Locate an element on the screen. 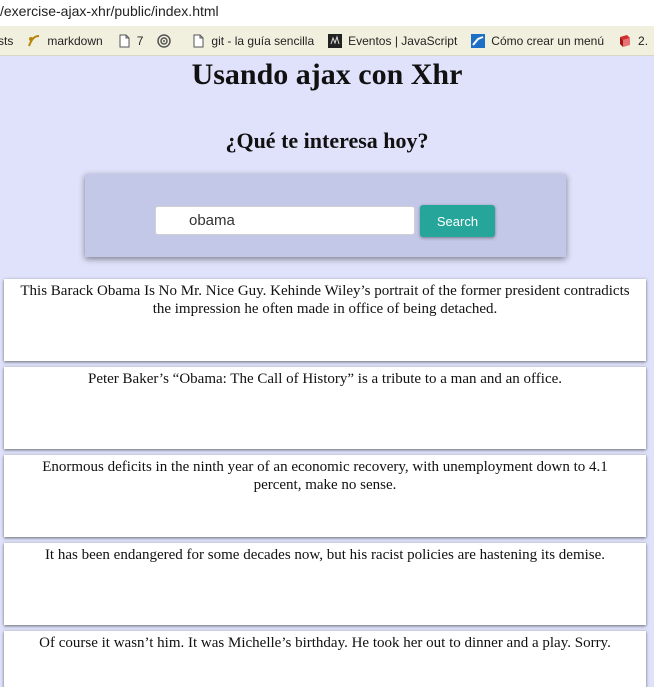  page-subtitle: ¿Qué te interesa hoy? is located at coordinates (327, 140).